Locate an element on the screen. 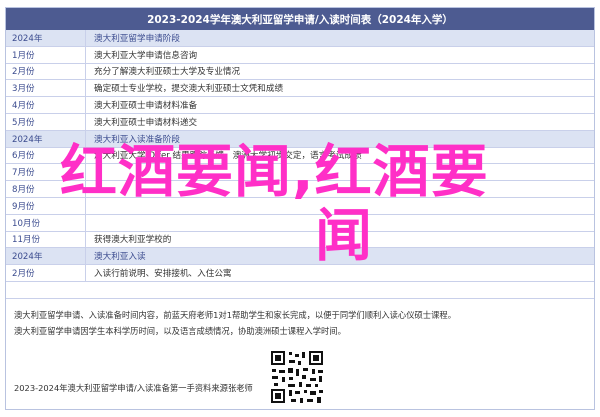 The height and width of the screenshot is (417, 600). month-cell: 3月份 is located at coordinates (46, 88).